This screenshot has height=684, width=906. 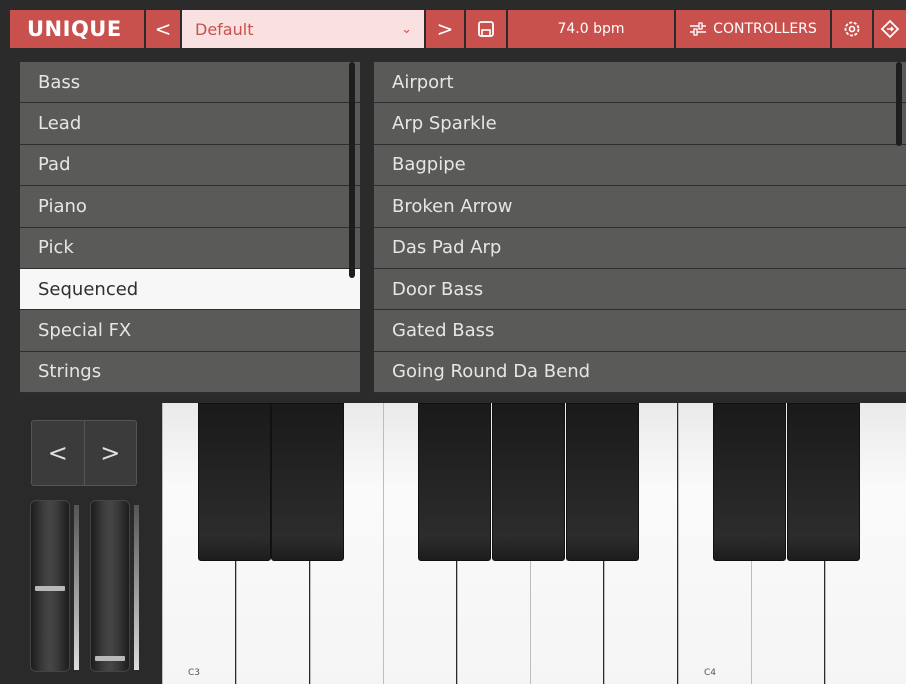 What do you see at coordinates (640, 289) in the screenshot?
I see `patch-item: Door Bass` at bounding box center [640, 289].